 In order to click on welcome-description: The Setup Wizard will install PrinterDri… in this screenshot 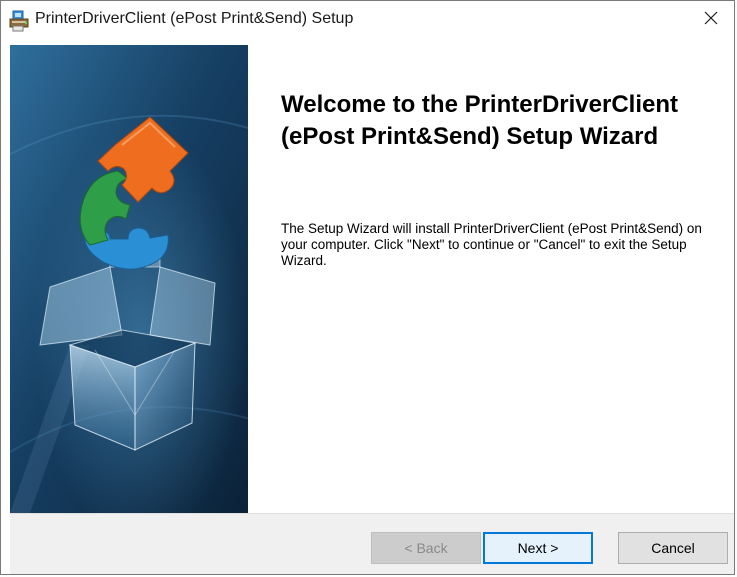, I will do `click(491, 244)`.